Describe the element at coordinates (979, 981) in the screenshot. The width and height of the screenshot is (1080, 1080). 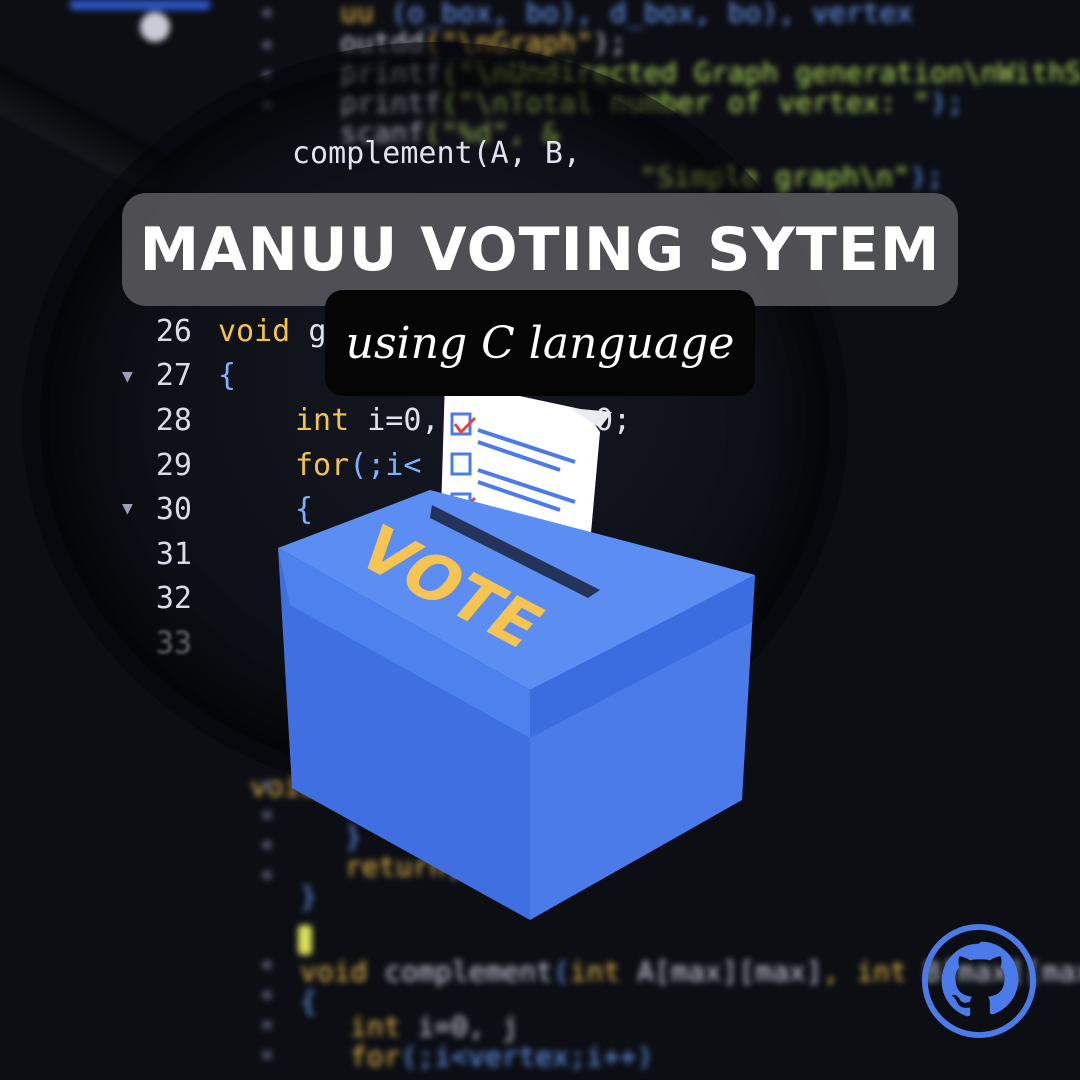
I see `github-icon` at that location.